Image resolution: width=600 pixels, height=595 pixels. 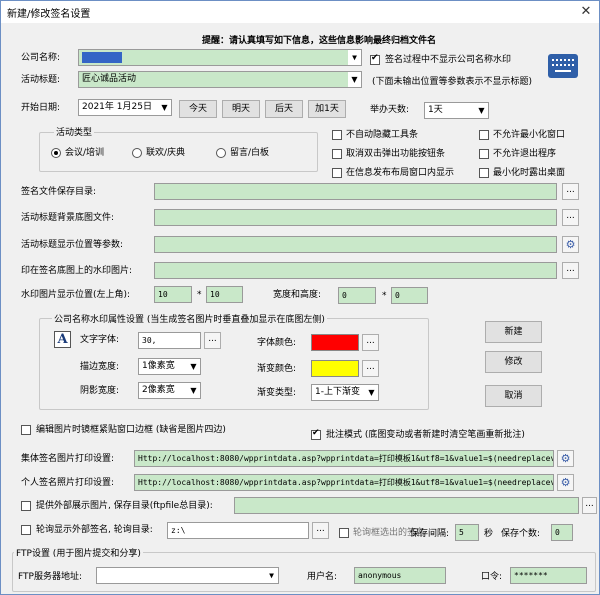 What do you see at coordinates (322, 577) in the screenshot?
I see `ftp-user-label: 用户名:` at bounding box center [322, 577].